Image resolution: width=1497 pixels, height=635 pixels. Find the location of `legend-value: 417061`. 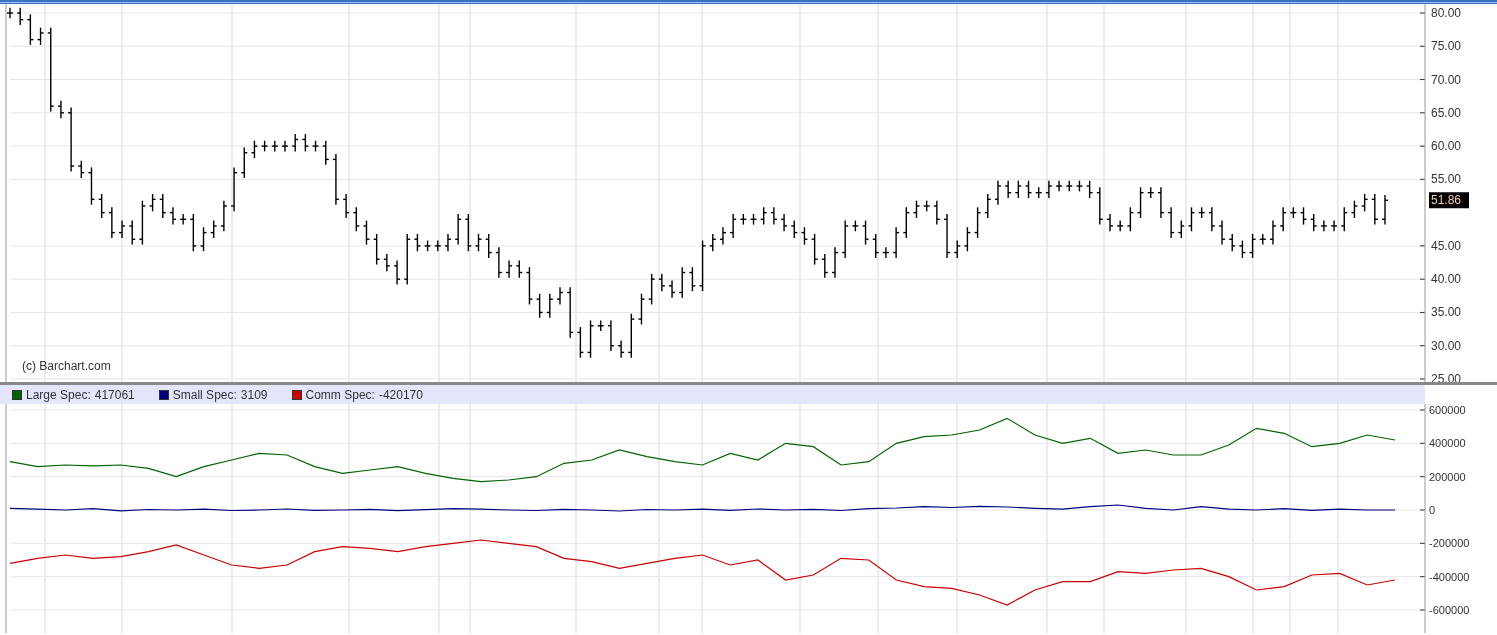

legend-value: 417061 is located at coordinates (114, 395).